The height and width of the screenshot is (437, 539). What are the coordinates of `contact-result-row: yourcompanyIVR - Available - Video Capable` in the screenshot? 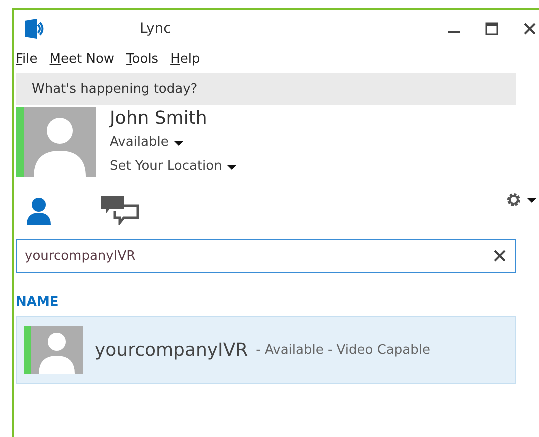 It's located at (266, 350).